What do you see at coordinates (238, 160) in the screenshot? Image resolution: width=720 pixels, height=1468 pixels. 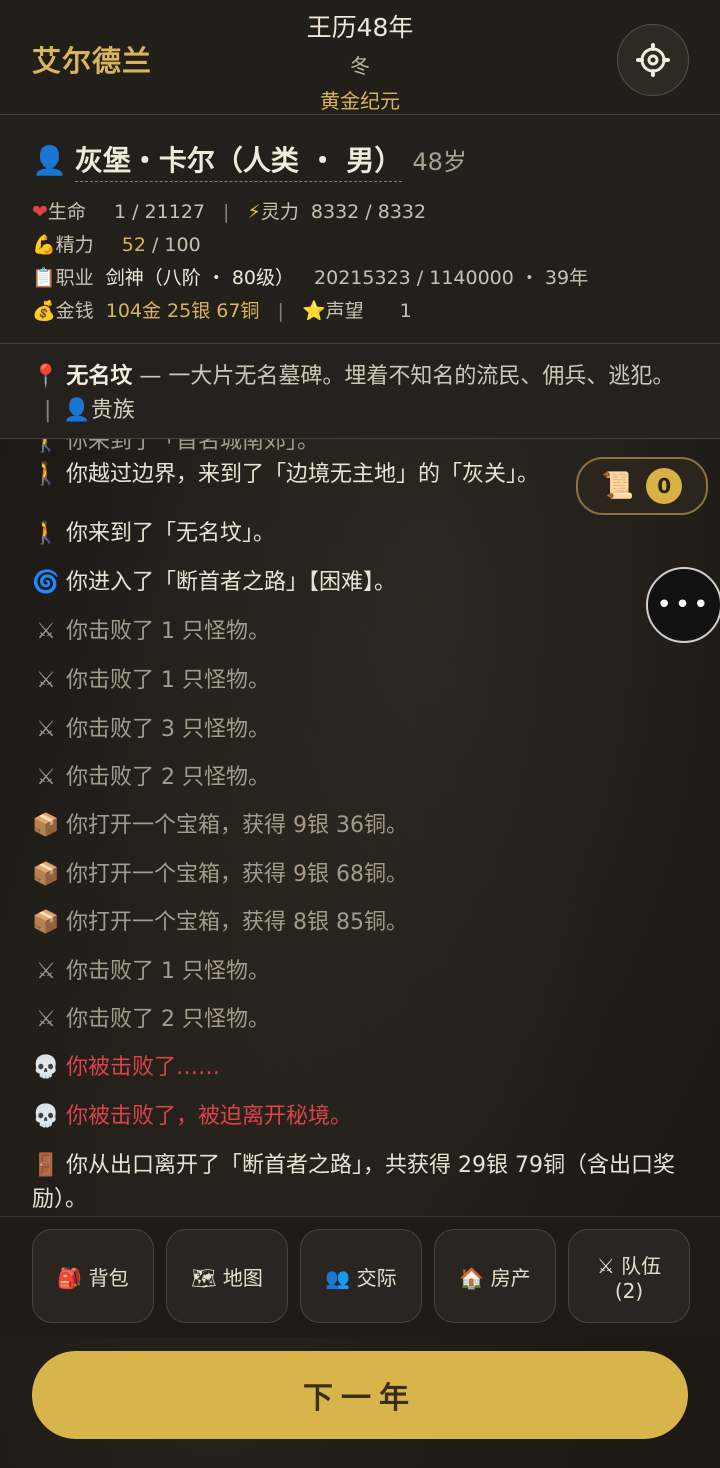 I see `character-name: 灰堡・卡尔（人类 ・ 男）` at bounding box center [238, 160].